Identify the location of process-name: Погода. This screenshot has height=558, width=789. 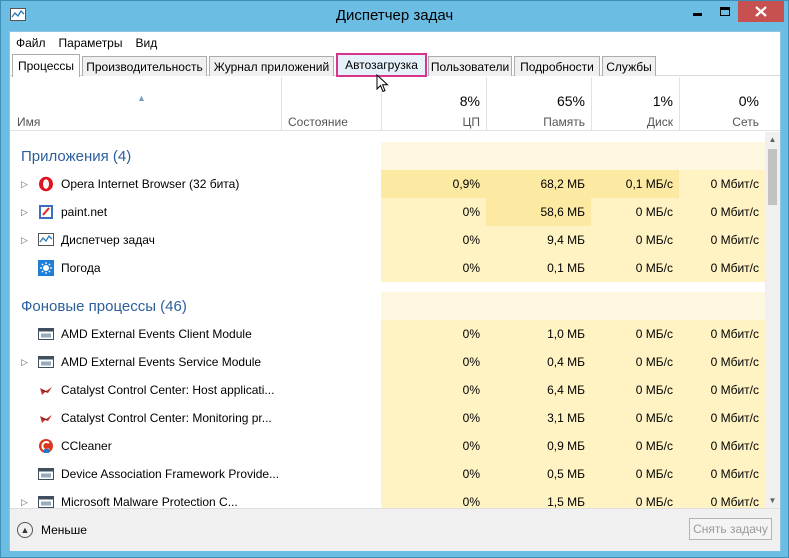
(81, 268).